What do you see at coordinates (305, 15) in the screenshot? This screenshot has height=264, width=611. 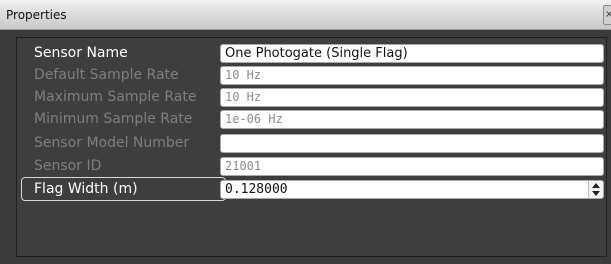 I see `title-bar: Properties ×` at bounding box center [305, 15].